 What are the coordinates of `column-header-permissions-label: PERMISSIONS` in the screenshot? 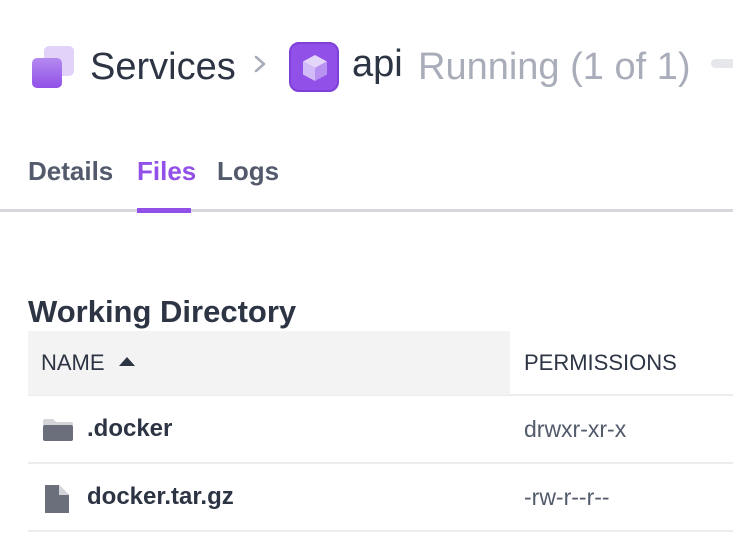 It's located at (600, 362).